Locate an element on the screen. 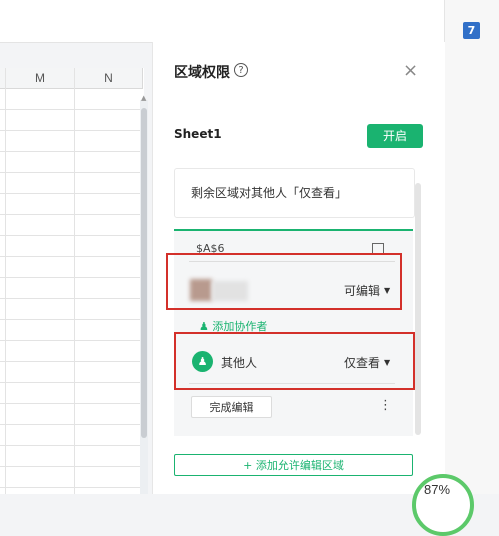  remaining-area-text: 剩余区域对其他人「仅查看」 is located at coordinates (269, 193).